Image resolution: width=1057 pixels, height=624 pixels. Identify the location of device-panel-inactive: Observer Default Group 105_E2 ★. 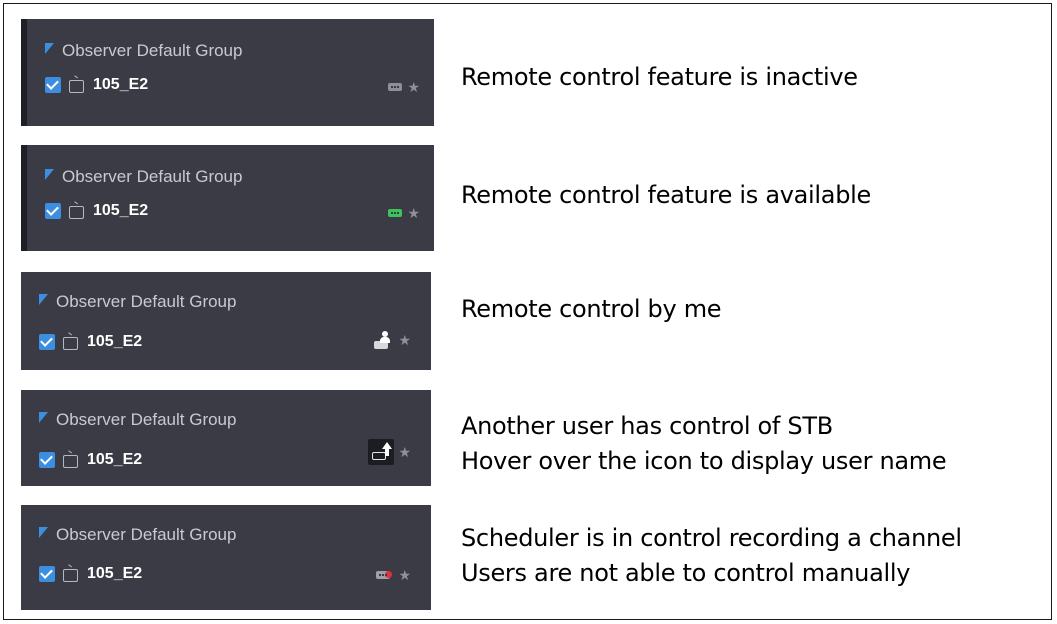
(227, 72).